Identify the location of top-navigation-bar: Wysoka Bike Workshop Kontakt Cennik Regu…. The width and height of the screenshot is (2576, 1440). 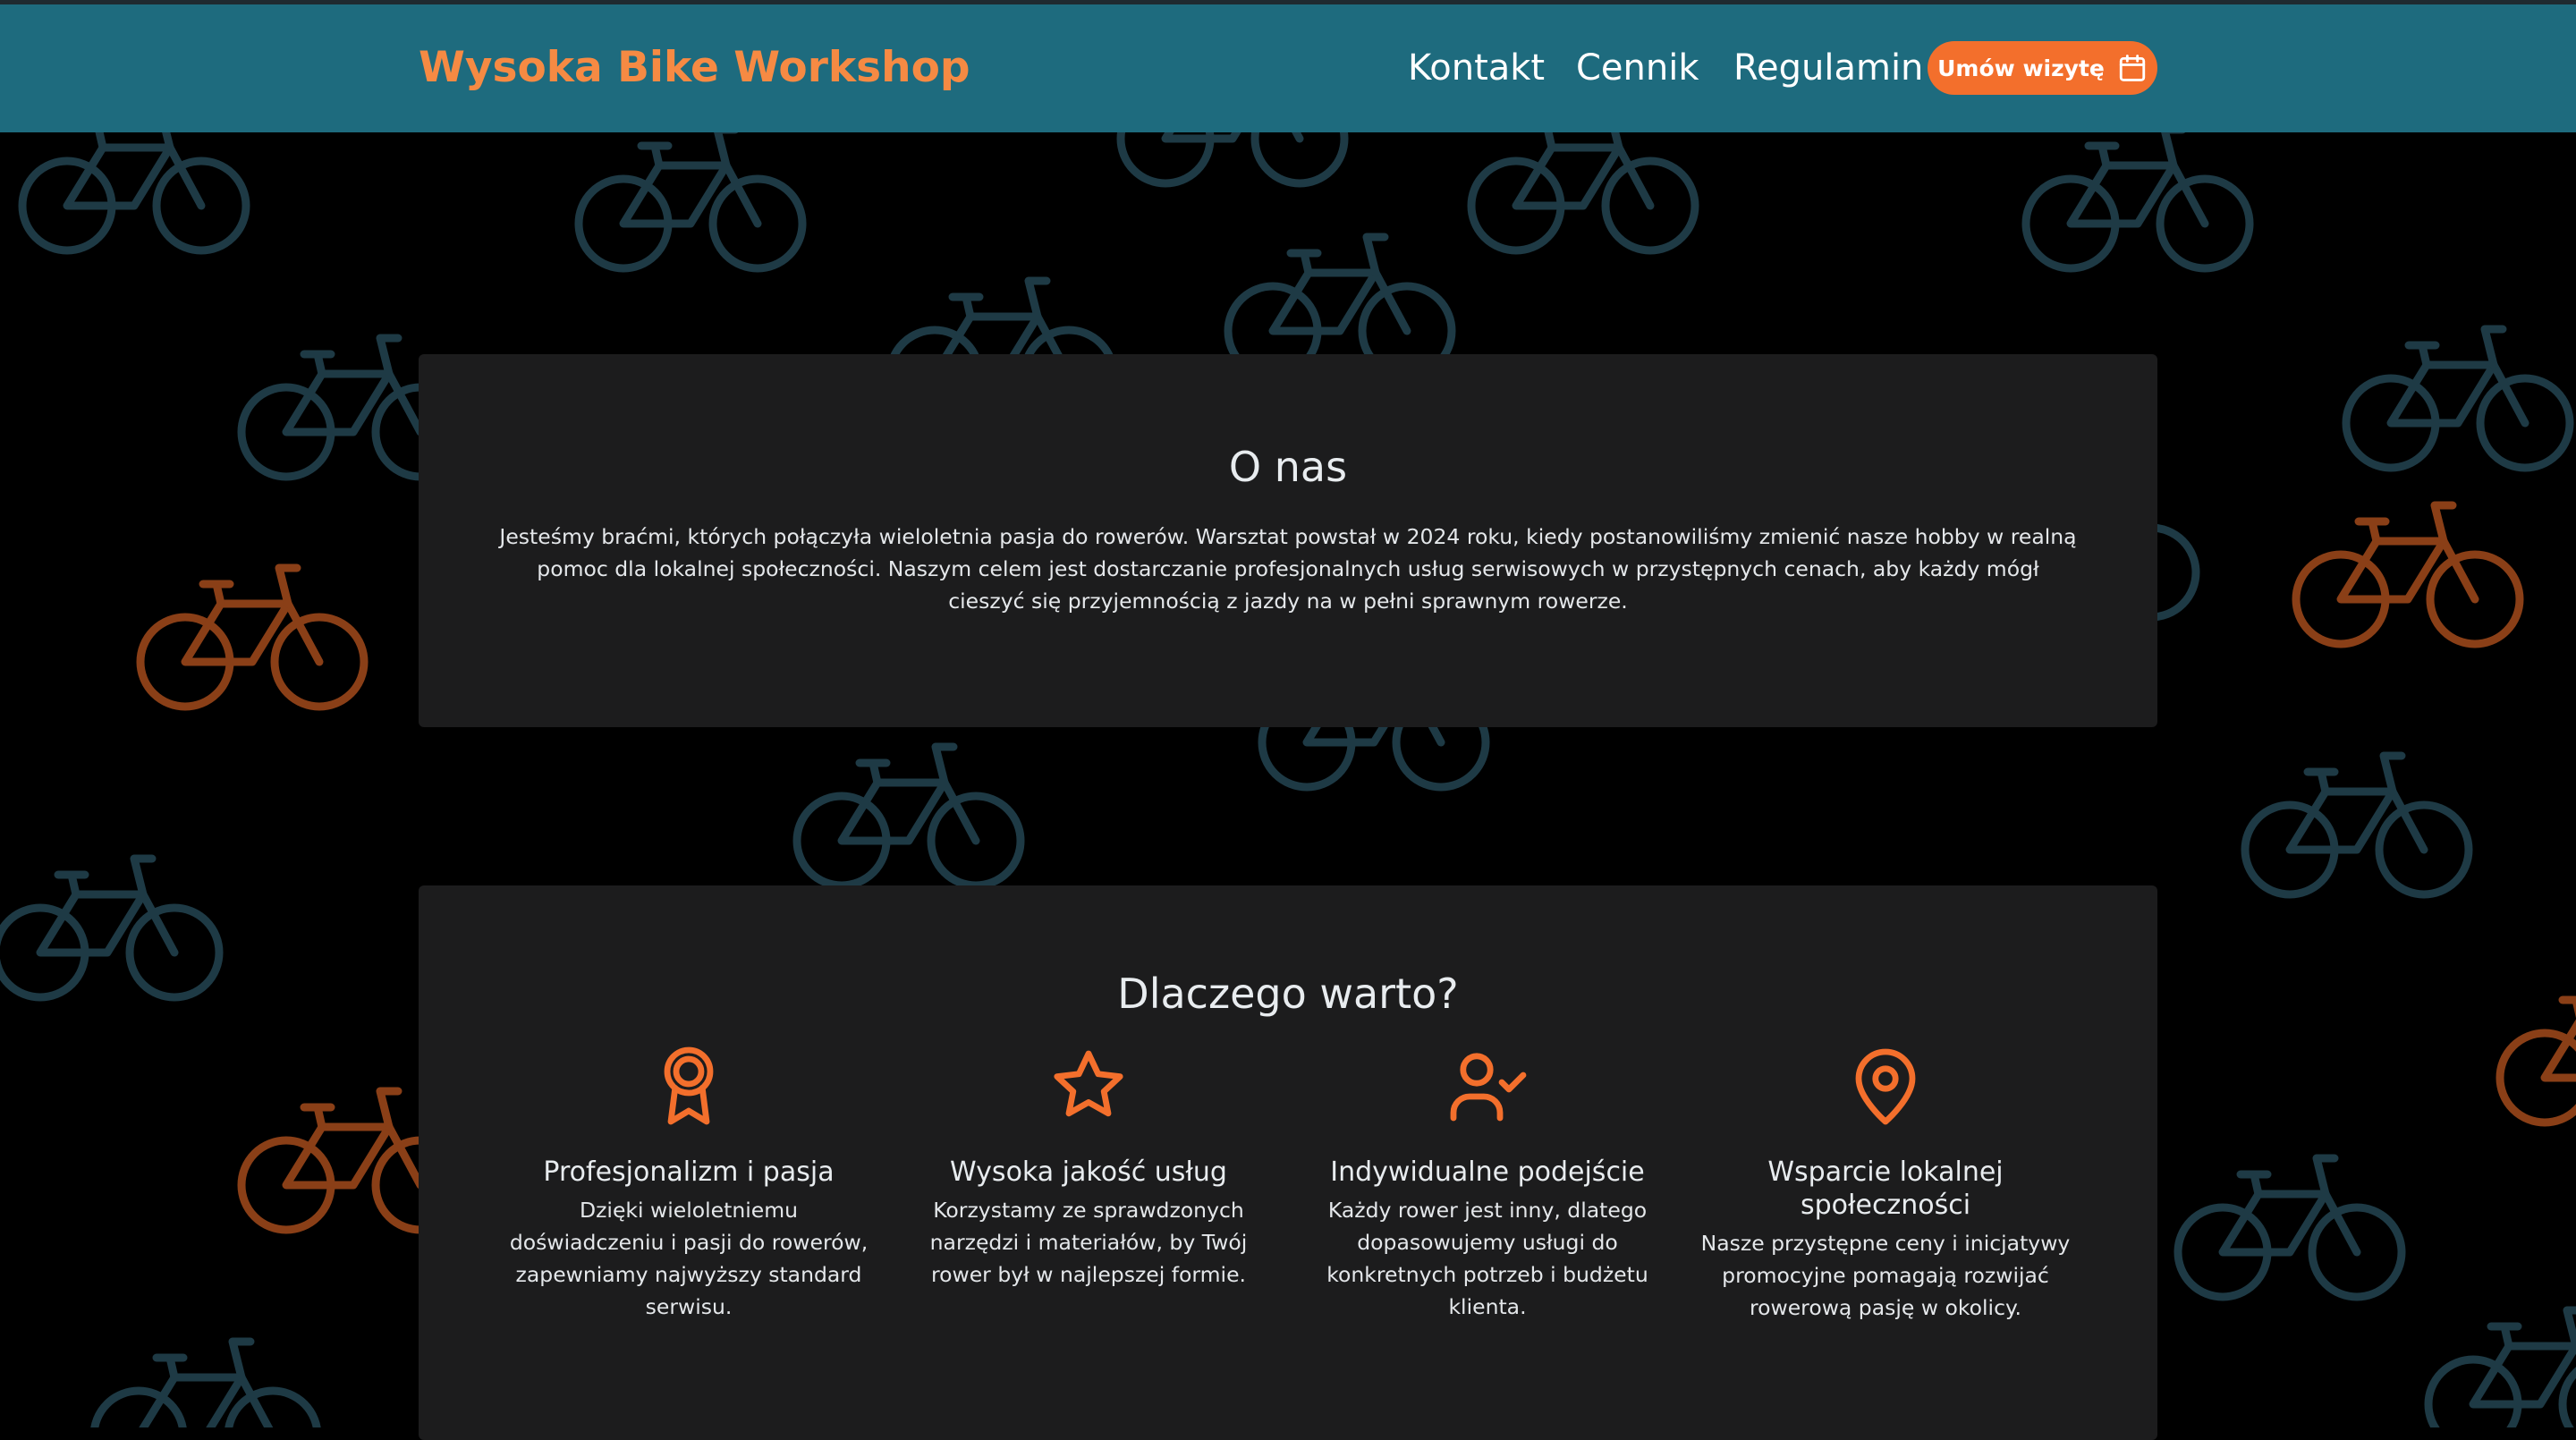
(1288, 66).